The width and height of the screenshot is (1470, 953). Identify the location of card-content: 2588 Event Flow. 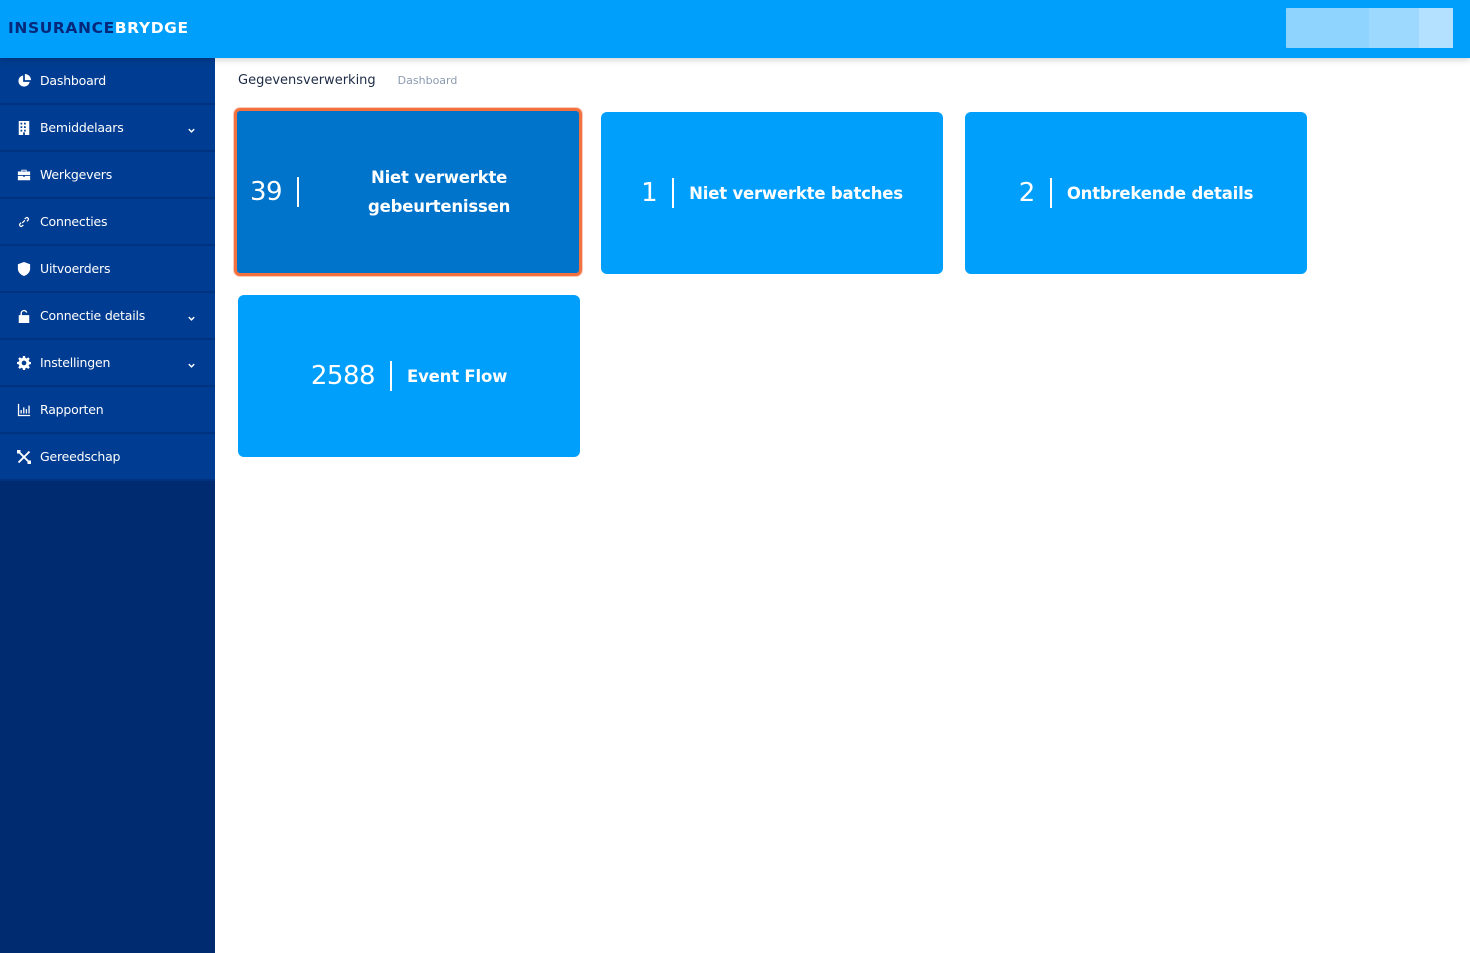
(409, 376).